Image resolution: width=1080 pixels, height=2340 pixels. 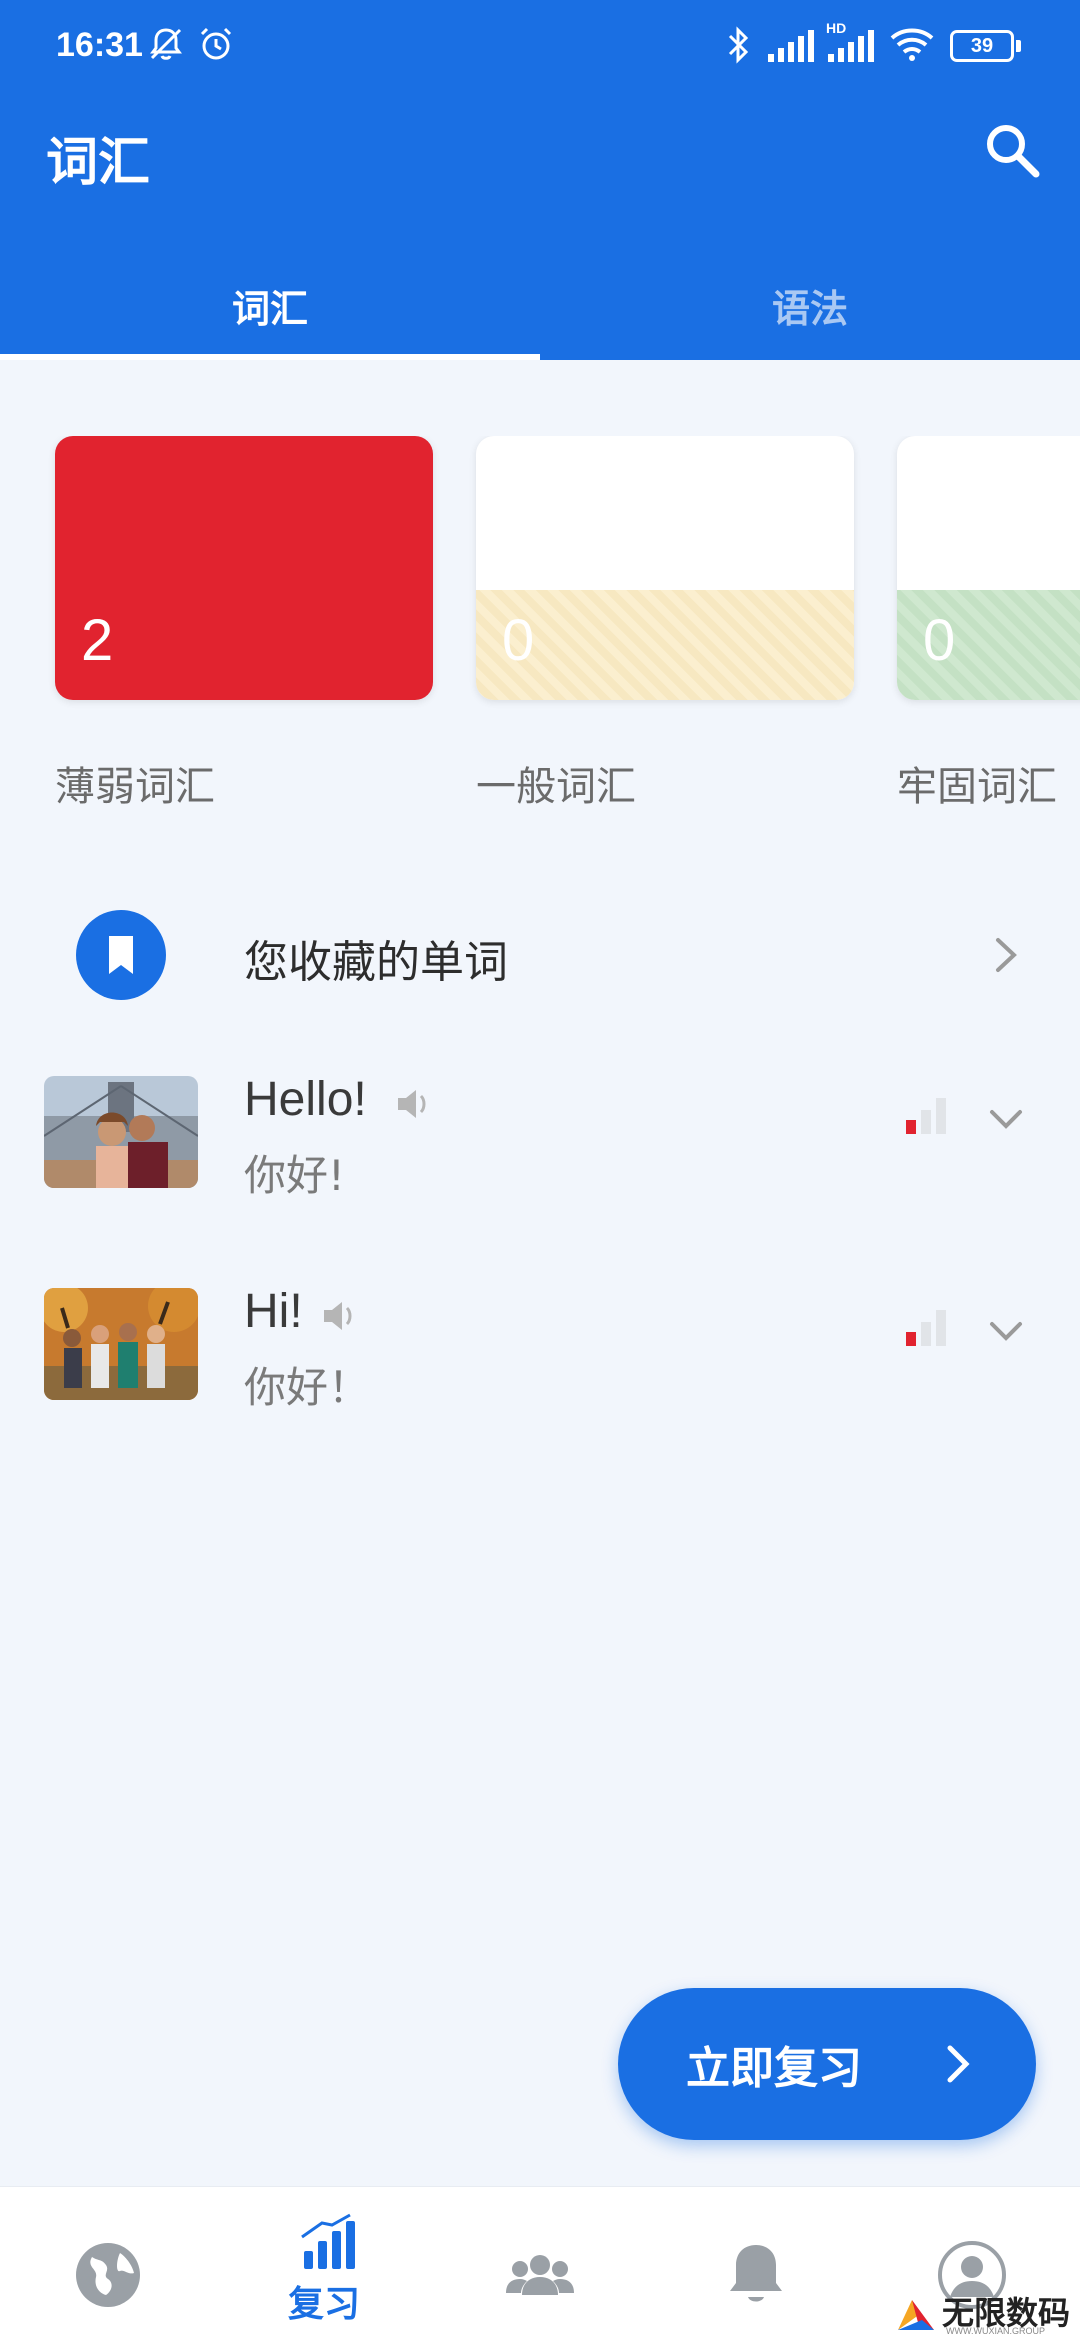 I want to click on nav-review-label: 复习, so click(x=323, y=2304).